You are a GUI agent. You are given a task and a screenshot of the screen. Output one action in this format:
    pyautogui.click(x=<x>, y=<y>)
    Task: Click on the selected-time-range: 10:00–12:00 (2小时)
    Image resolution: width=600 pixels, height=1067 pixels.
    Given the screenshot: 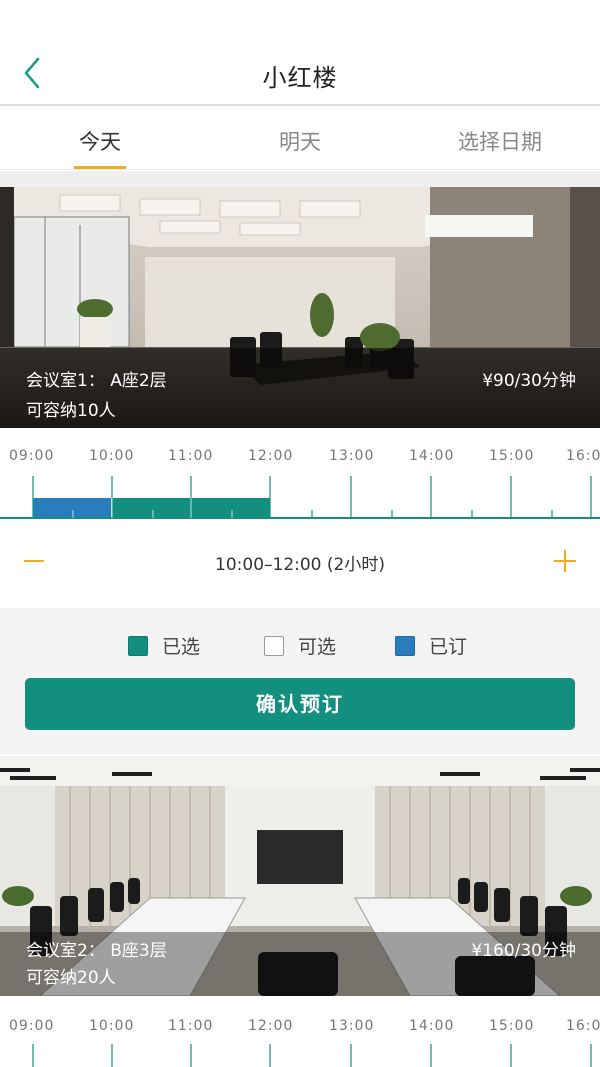 What is the action you would take?
    pyautogui.click(x=300, y=565)
    